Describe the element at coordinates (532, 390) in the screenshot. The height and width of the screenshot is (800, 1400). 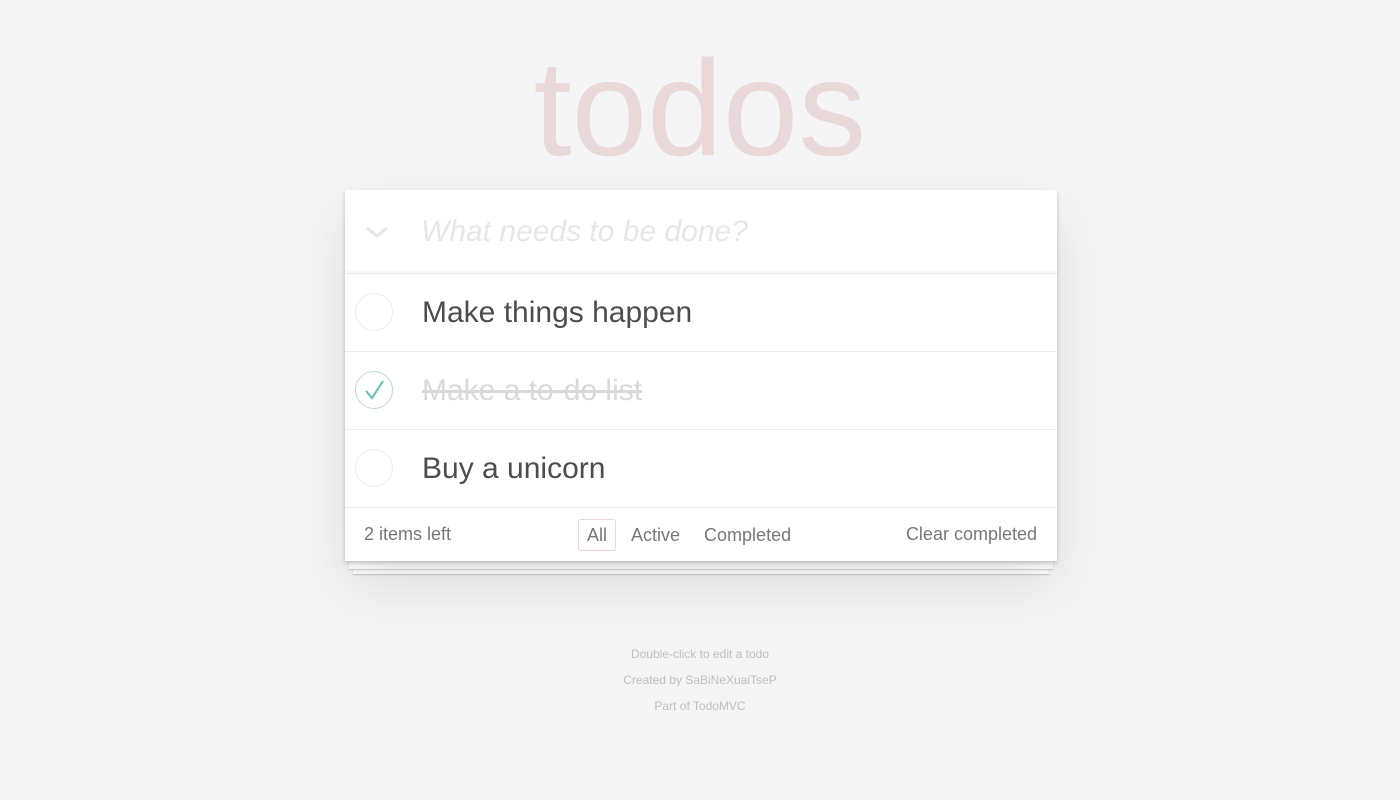
I see `todo-label: Make a to-do list` at that location.